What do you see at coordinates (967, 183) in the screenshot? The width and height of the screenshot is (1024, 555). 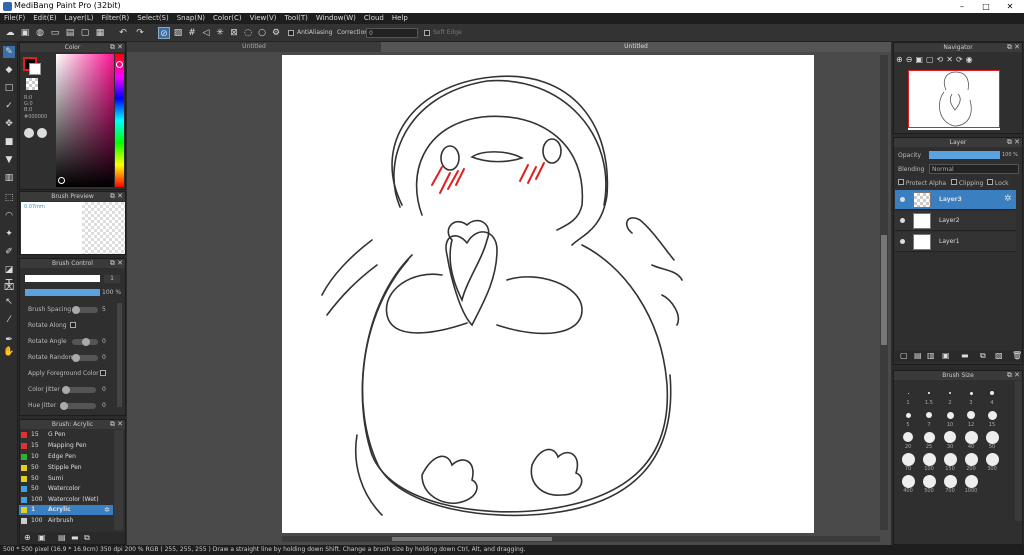 I see `clipping-option: Clipping` at bounding box center [967, 183].